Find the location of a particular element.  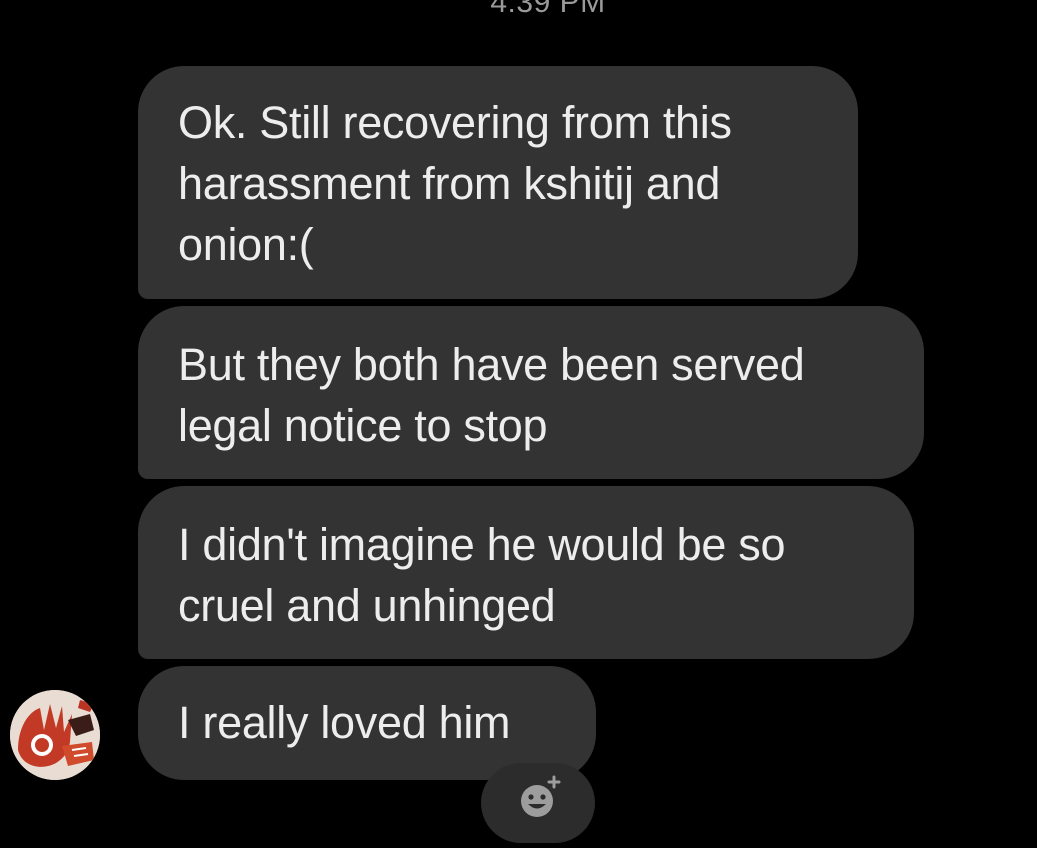

message-line: legal notice to stop is located at coordinates (363, 425).